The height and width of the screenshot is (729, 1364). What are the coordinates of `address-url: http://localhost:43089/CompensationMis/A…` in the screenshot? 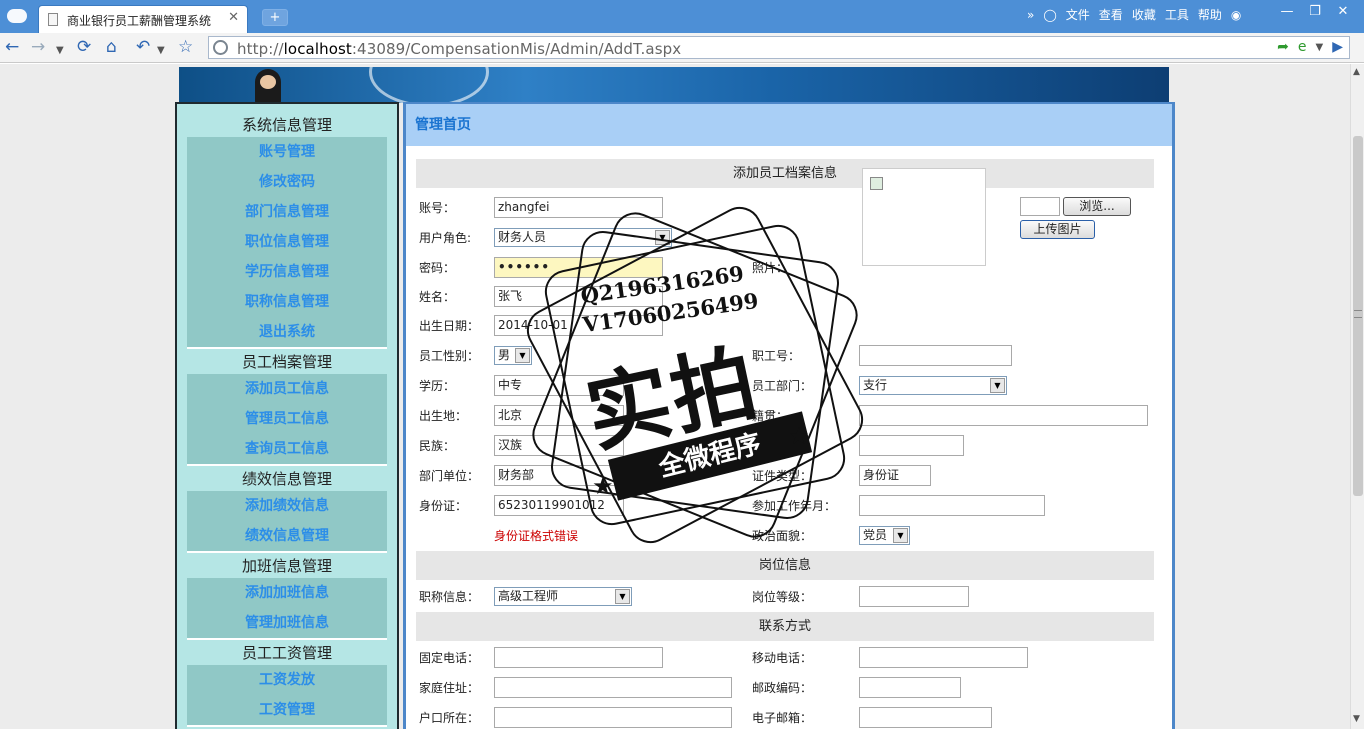 It's located at (459, 49).